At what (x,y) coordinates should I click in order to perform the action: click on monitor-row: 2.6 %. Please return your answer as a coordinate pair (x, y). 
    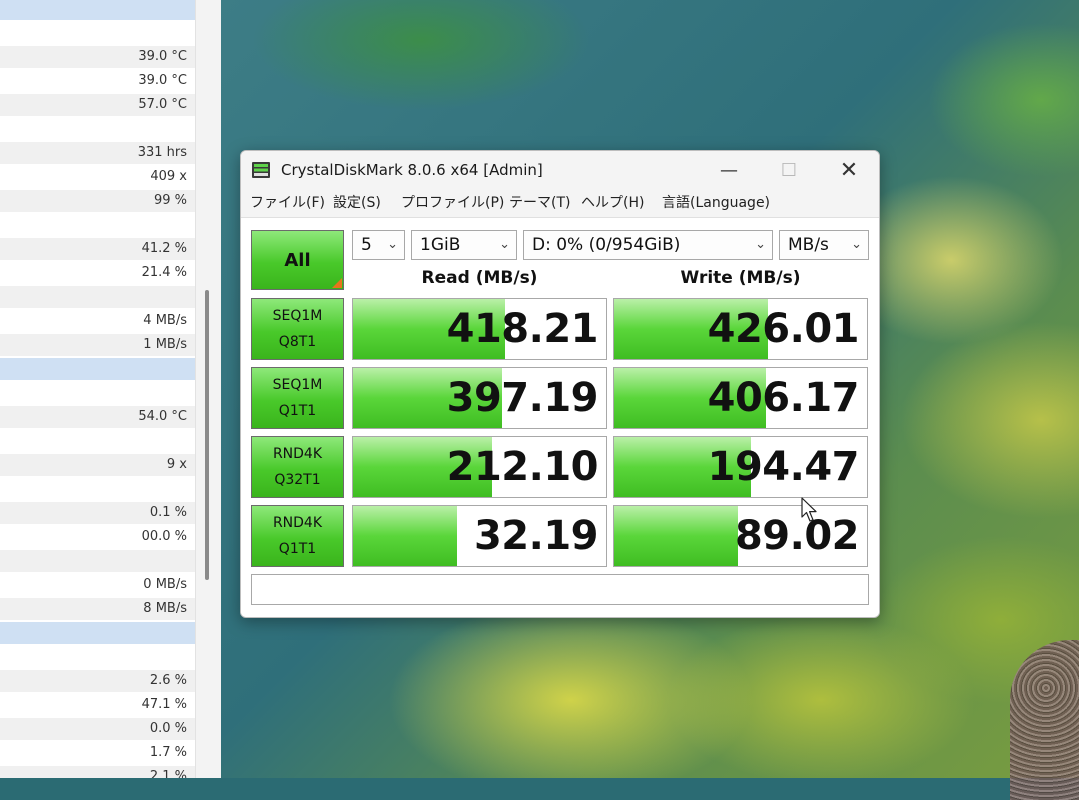
    Looking at the image, I should click on (97, 681).